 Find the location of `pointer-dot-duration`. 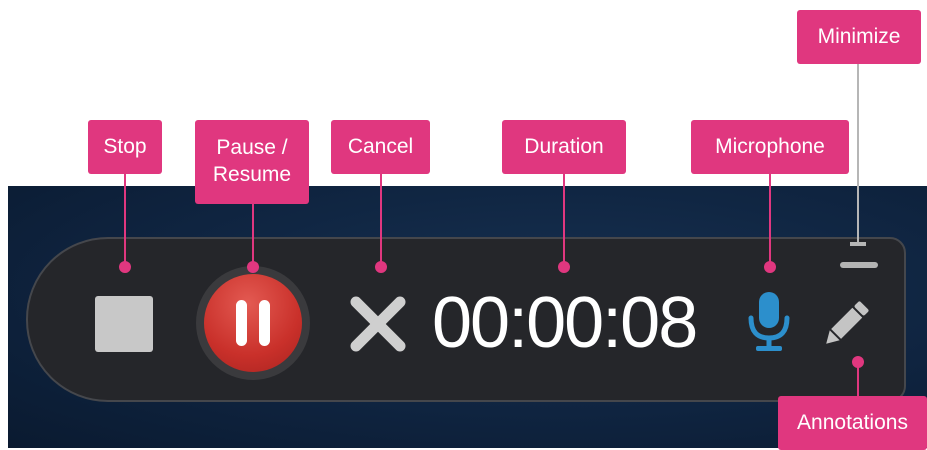

pointer-dot-duration is located at coordinates (564, 267).